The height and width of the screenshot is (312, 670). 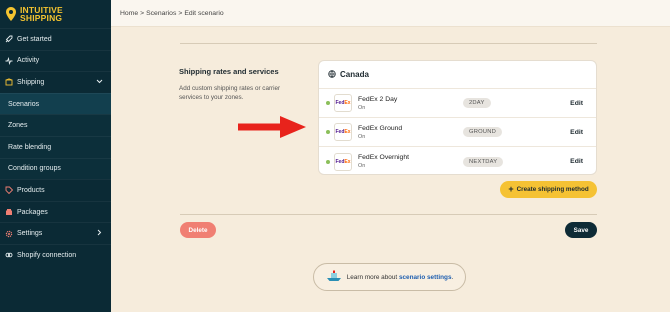 I want to click on delete-button: Delete, so click(x=198, y=230).